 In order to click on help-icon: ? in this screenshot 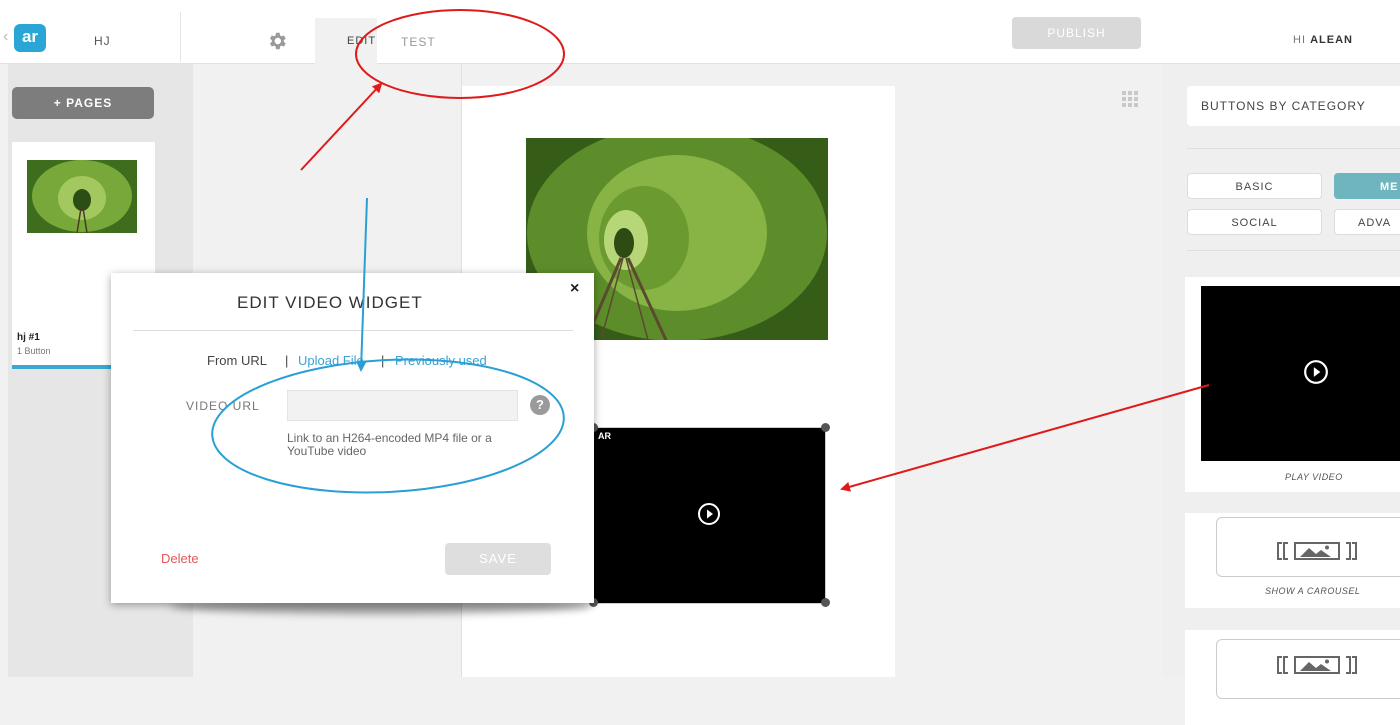, I will do `click(540, 405)`.